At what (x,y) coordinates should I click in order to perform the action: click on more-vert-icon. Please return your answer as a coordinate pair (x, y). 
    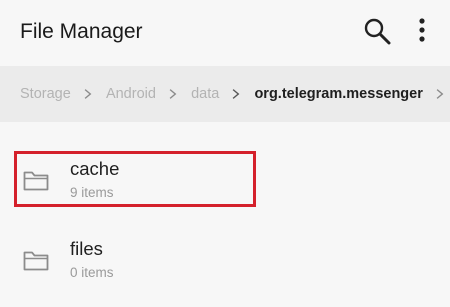
    Looking at the image, I should click on (422, 30).